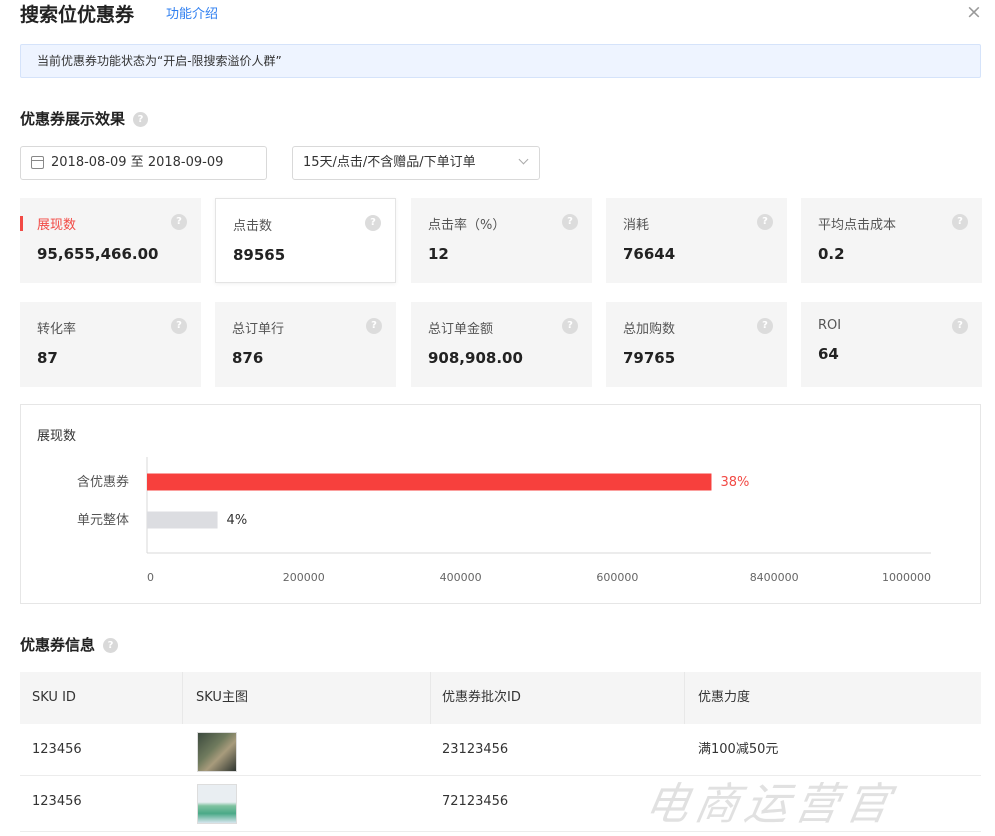 This screenshot has width=995, height=836. Describe the element at coordinates (110, 344) in the screenshot. I see `metric-conversion-rate: 转化率 87 ?` at that location.